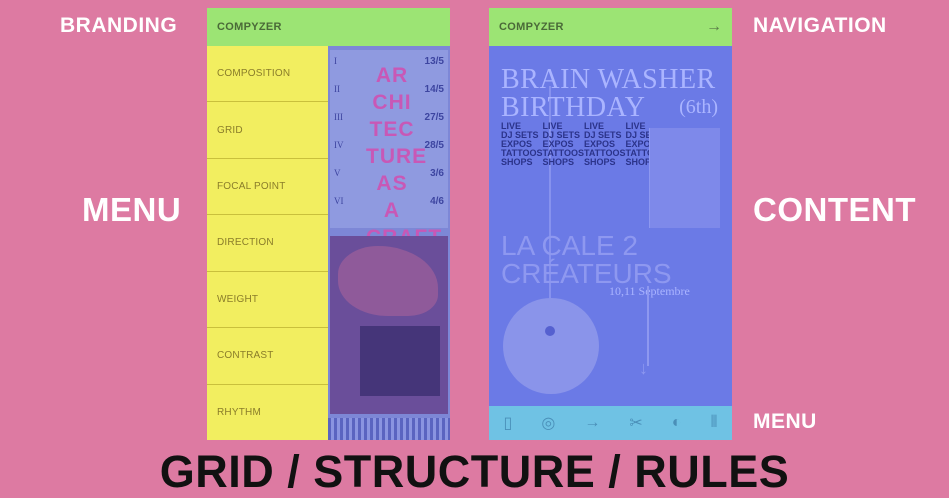 Image resolution: width=949 pixels, height=498 pixels. I want to click on branding-label: BRANDING, so click(119, 25).